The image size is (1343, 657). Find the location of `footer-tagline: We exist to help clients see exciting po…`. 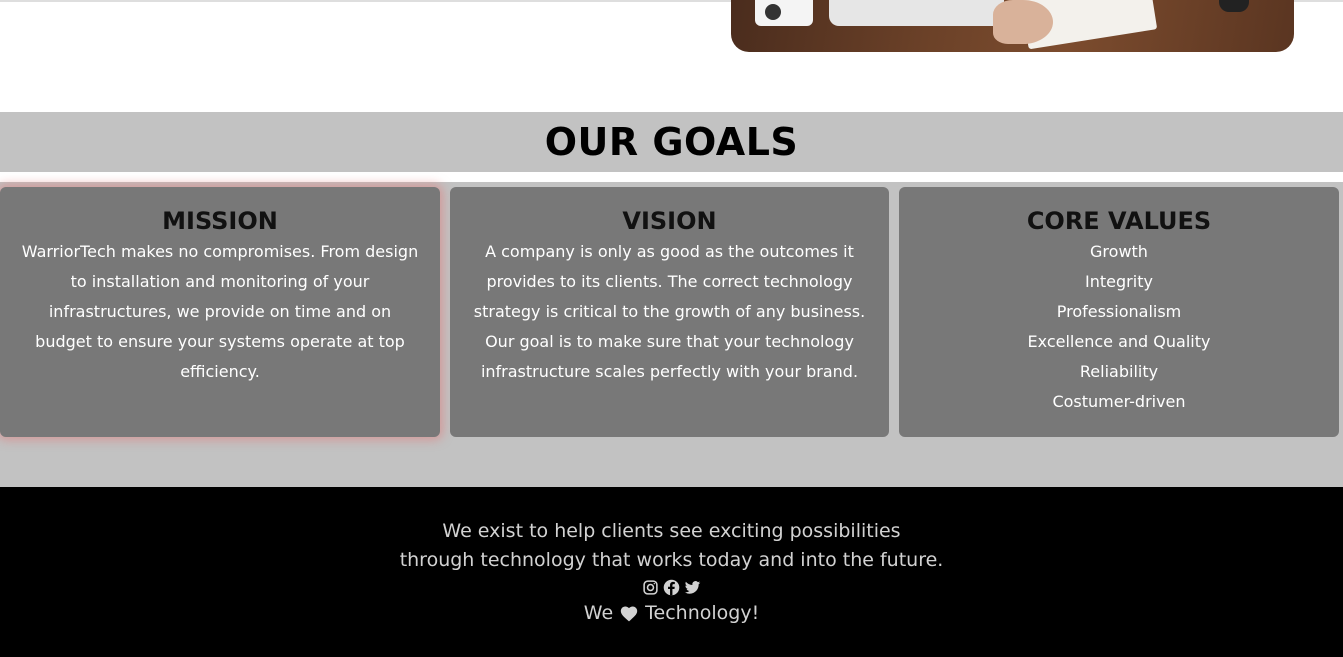

footer-tagline: We exist to help clients see exciting po… is located at coordinates (671, 531).